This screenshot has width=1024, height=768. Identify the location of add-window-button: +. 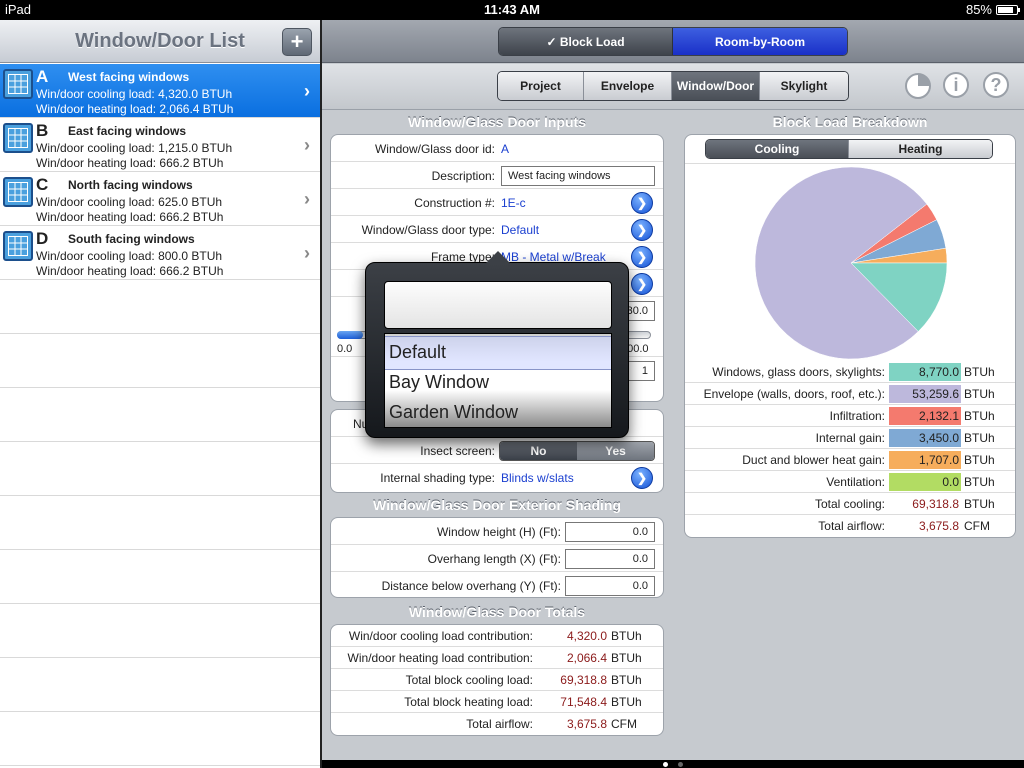
(297, 42).